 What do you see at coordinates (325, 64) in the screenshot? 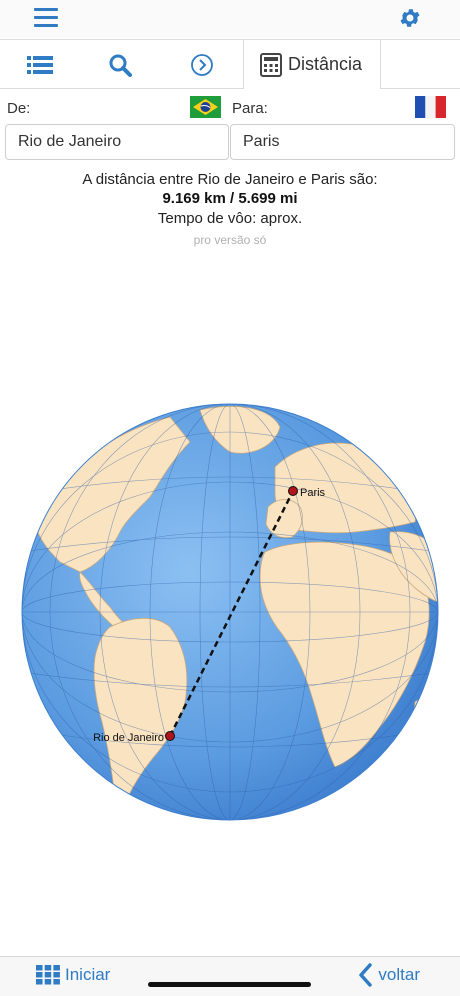
I see `tab-distance-label: Distância` at bounding box center [325, 64].